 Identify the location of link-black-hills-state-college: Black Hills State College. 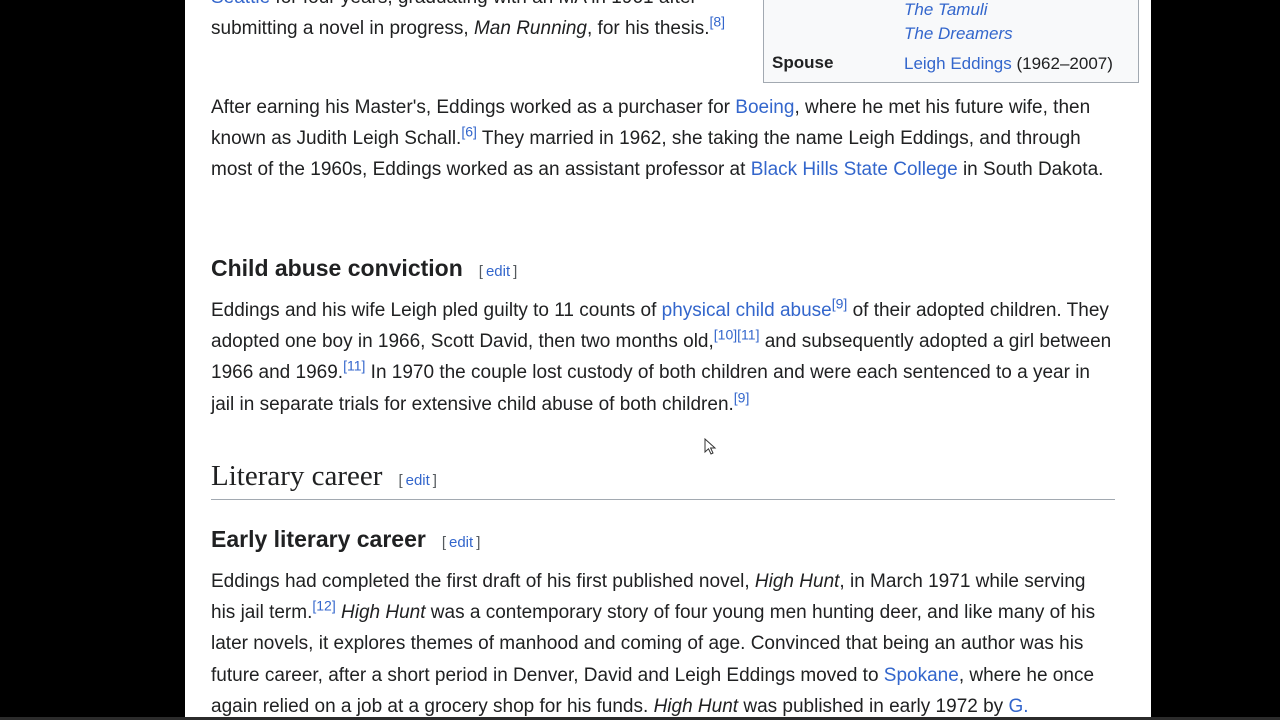
(854, 169).